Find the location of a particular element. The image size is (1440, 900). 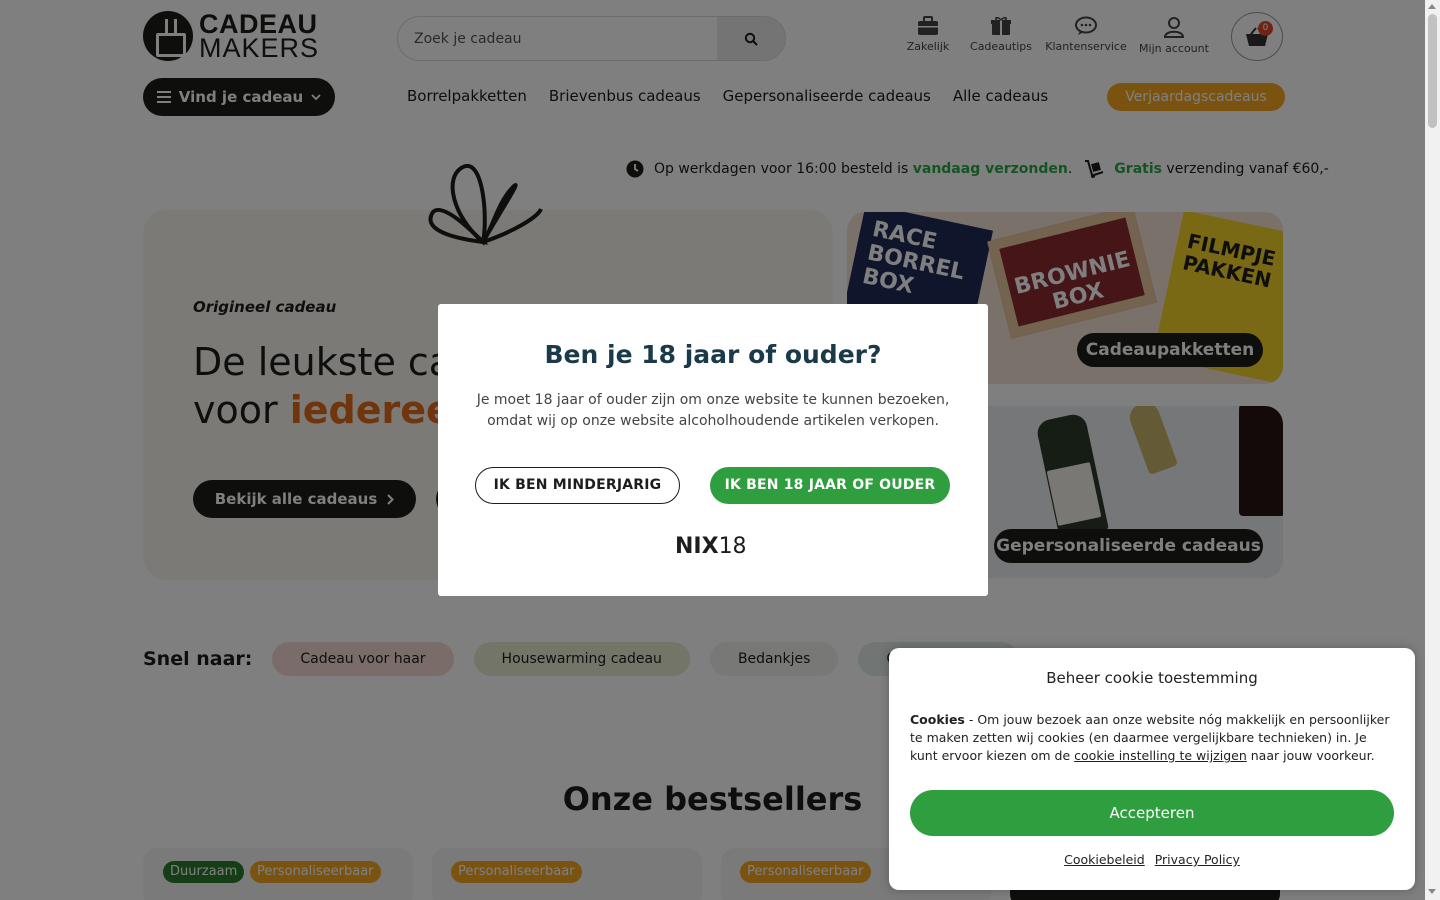

cookie-accept-button: Accepteren is located at coordinates (1152, 813).